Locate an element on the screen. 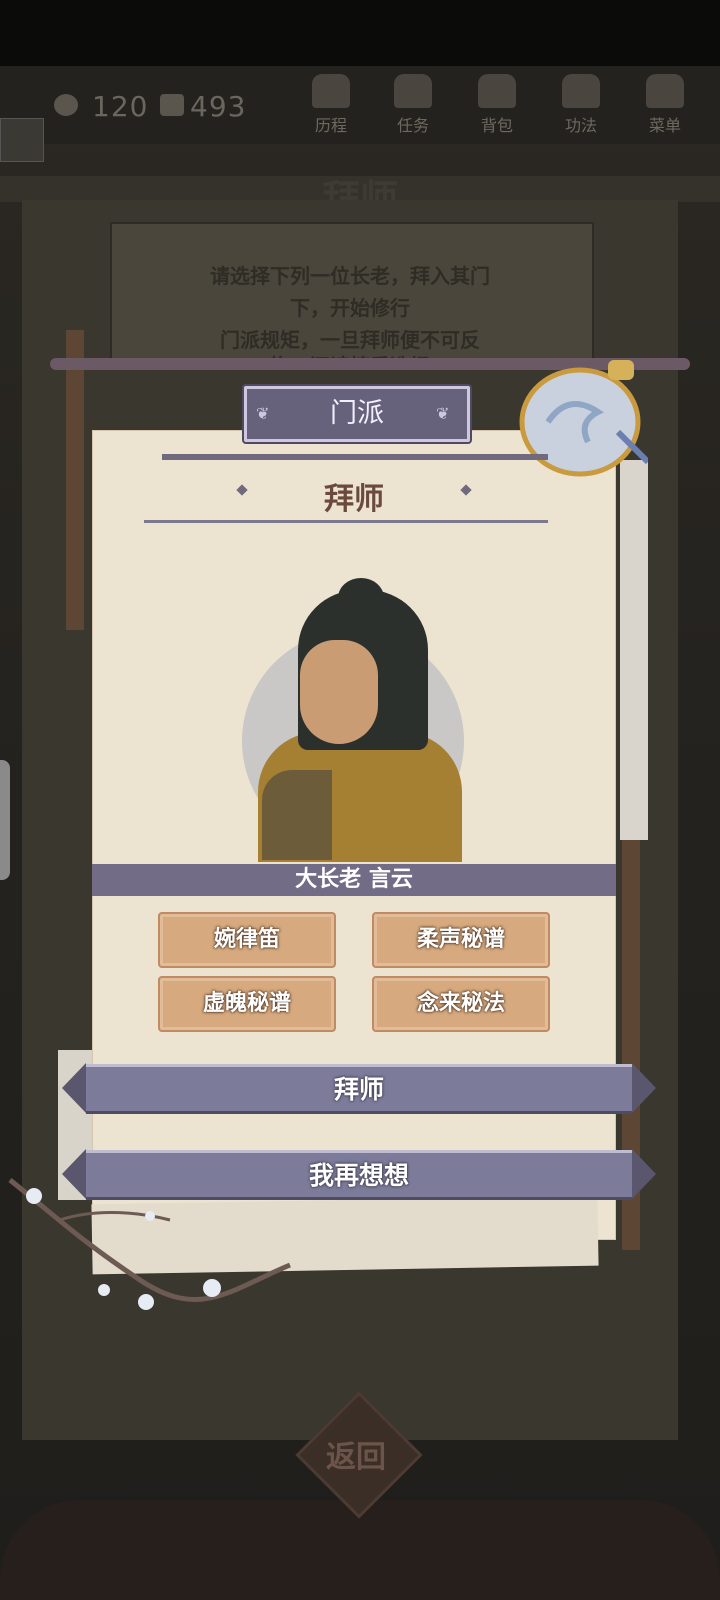 This screenshot has height=1600, width=720. edge-drawer-handle is located at coordinates (5, 820).